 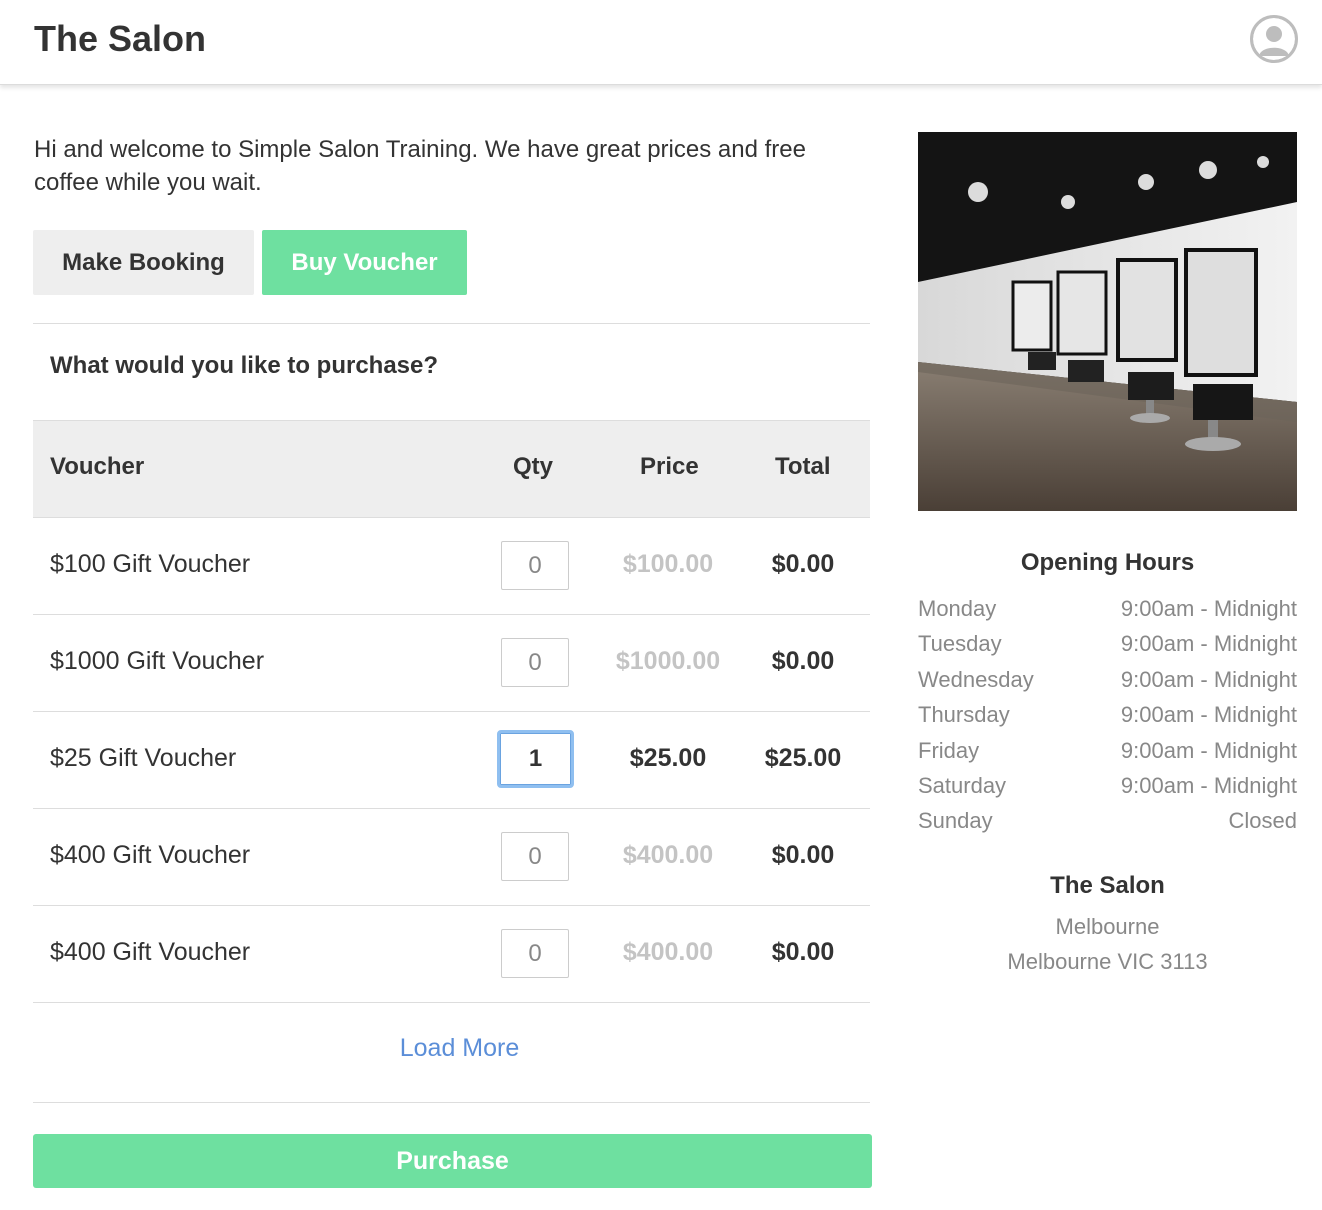 What do you see at coordinates (244, 365) in the screenshot?
I see `purchase-question: What would you like to purchase?` at bounding box center [244, 365].